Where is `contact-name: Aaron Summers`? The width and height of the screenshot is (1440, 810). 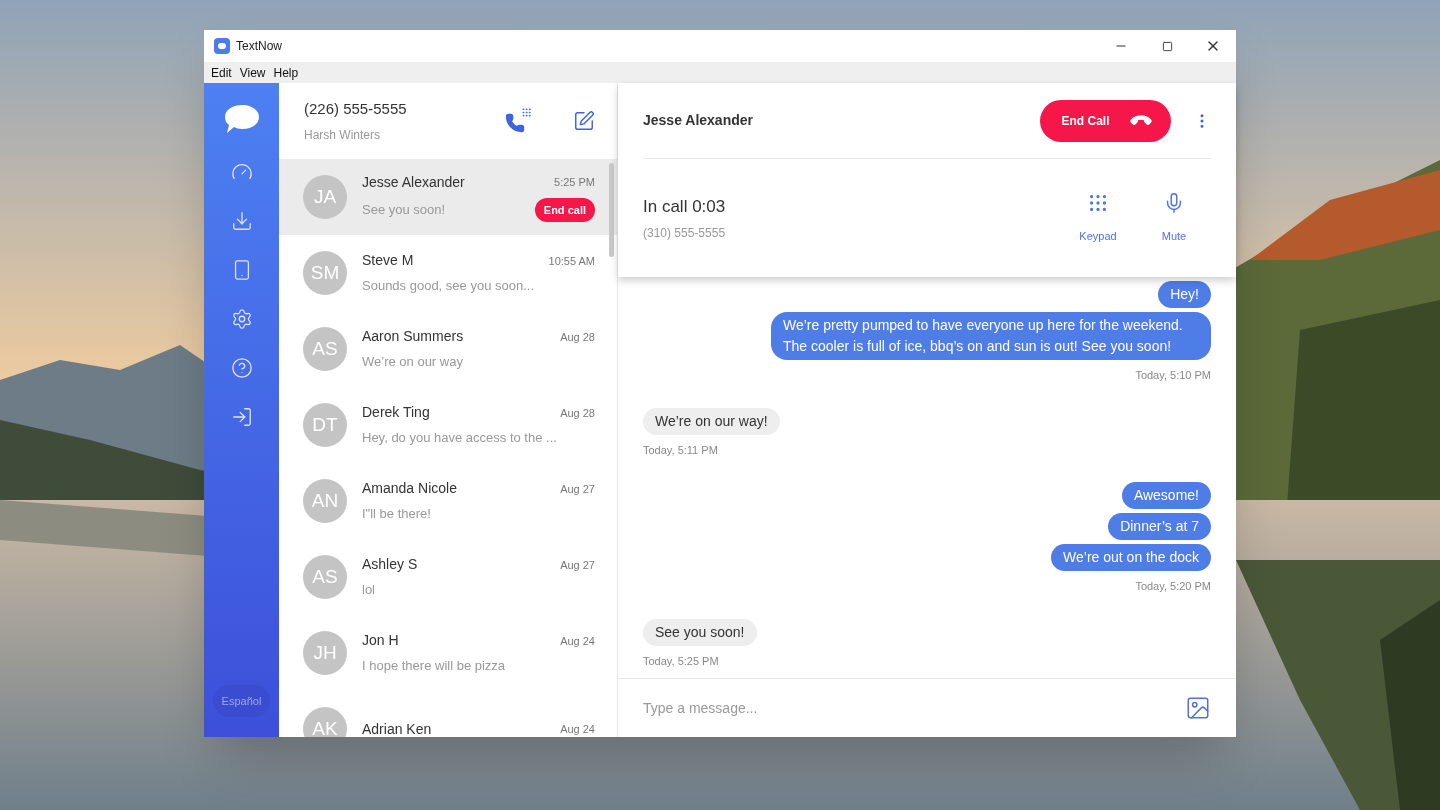 contact-name: Aaron Summers is located at coordinates (413, 337).